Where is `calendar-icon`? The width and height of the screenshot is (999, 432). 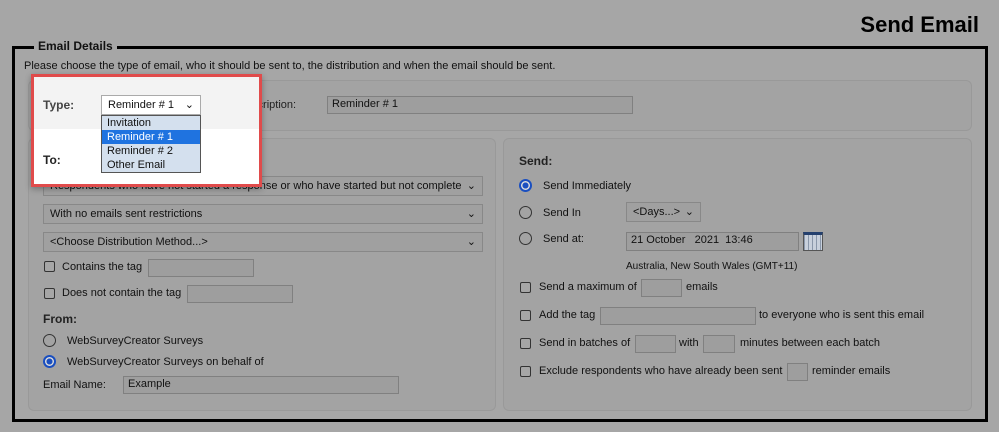
calendar-icon is located at coordinates (813, 241).